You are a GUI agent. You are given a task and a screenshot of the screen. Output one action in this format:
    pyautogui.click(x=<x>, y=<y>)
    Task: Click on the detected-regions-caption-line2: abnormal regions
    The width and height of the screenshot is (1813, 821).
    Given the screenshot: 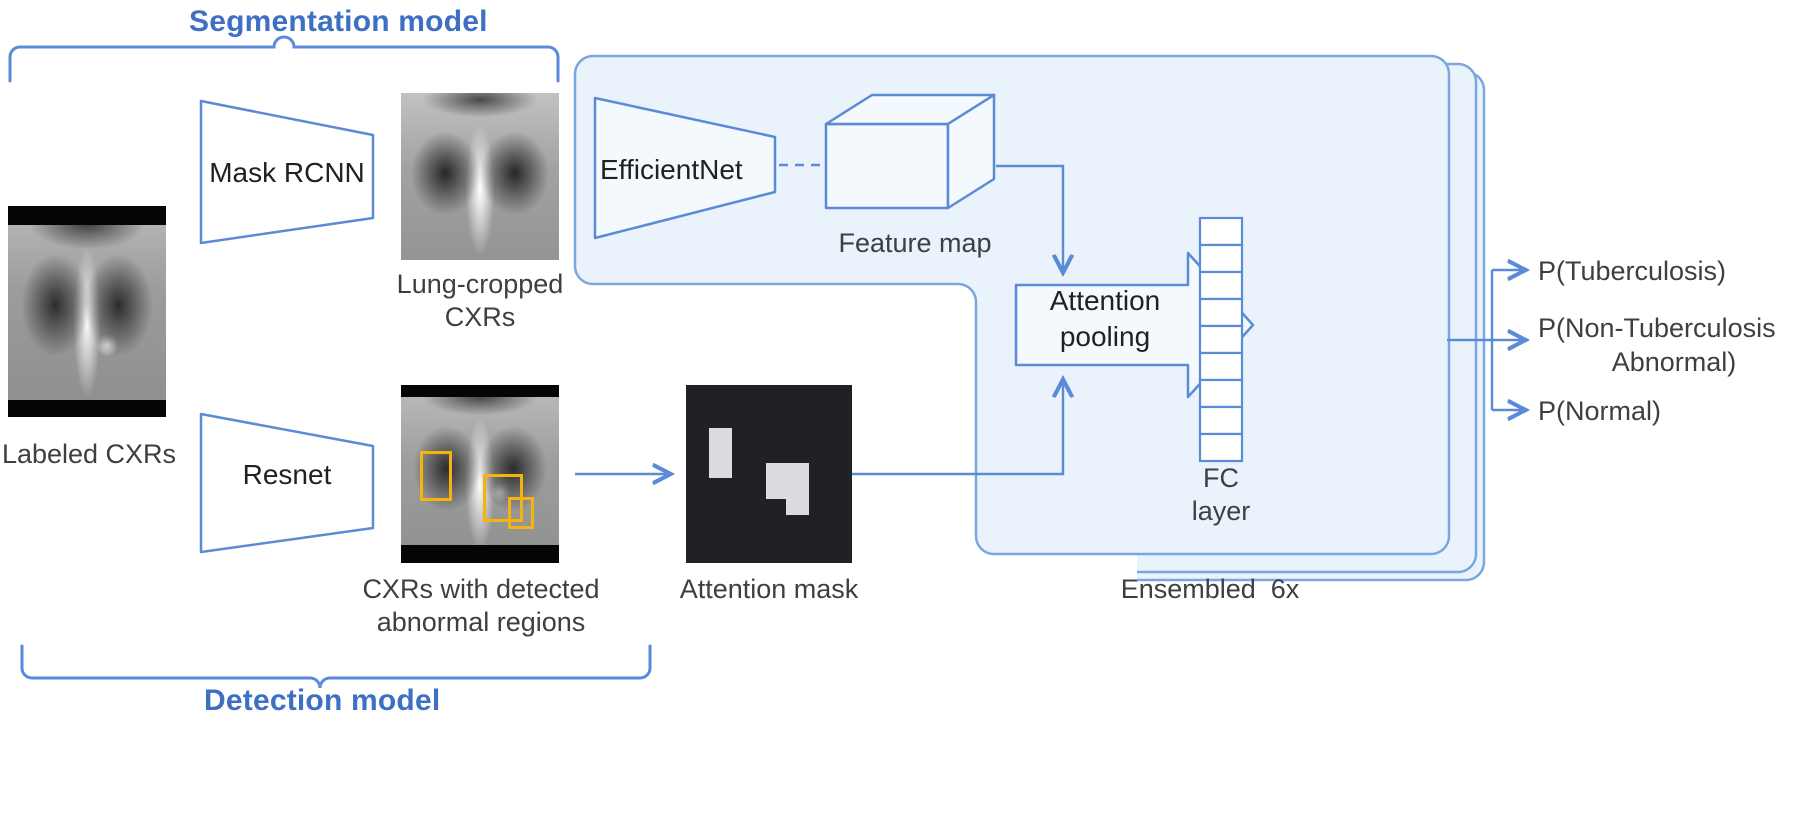 What is the action you would take?
    pyautogui.click(x=481, y=622)
    